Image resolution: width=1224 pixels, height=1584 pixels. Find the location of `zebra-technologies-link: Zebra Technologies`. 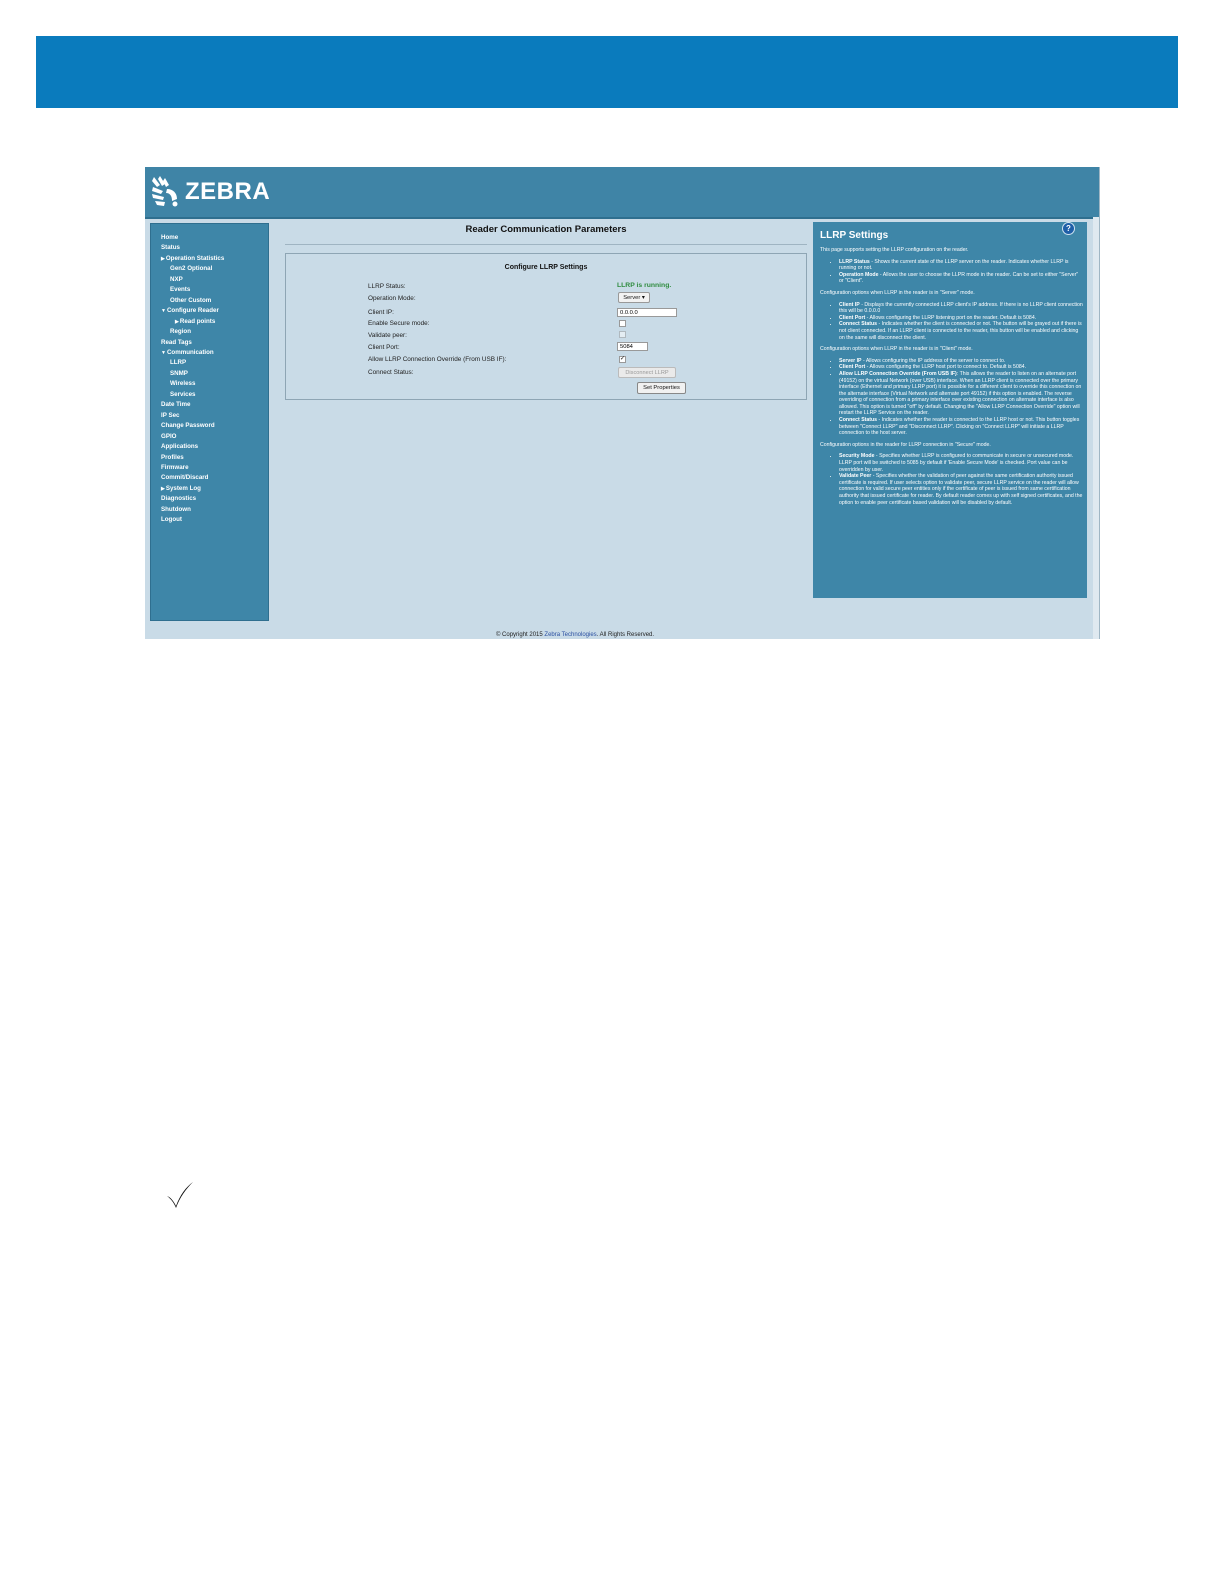

zebra-technologies-link: Zebra Technologies is located at coordinates (570, 635).